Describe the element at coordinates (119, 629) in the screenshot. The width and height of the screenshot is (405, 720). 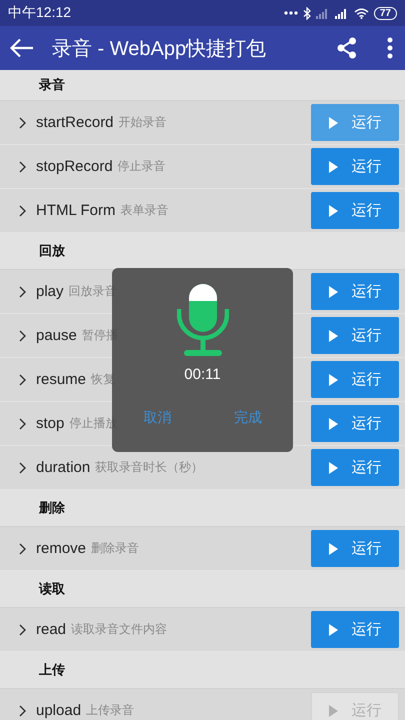
I see `method-description: 读取录音文件内容` at that location.